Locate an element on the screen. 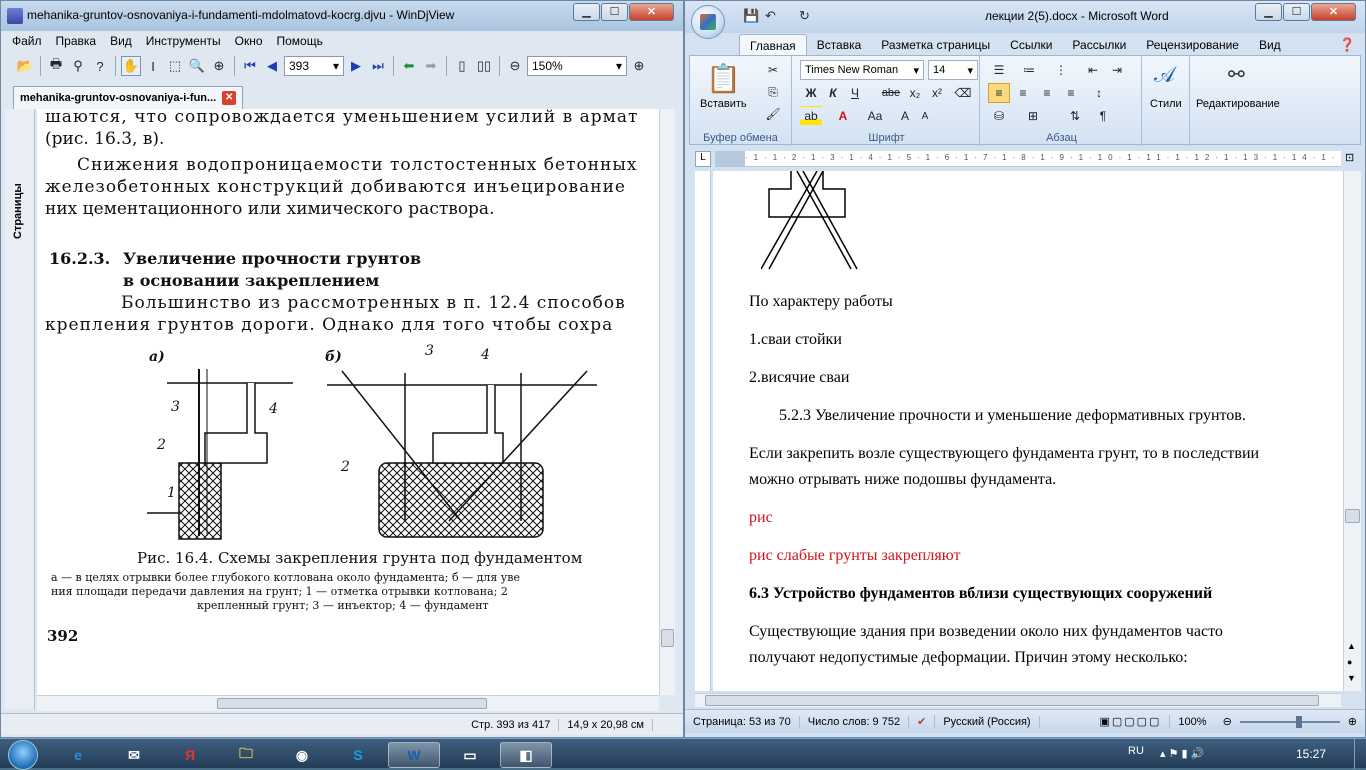 The image size is (1366, 770). forward-icon: ➡ is located at coordinates (431, 66).